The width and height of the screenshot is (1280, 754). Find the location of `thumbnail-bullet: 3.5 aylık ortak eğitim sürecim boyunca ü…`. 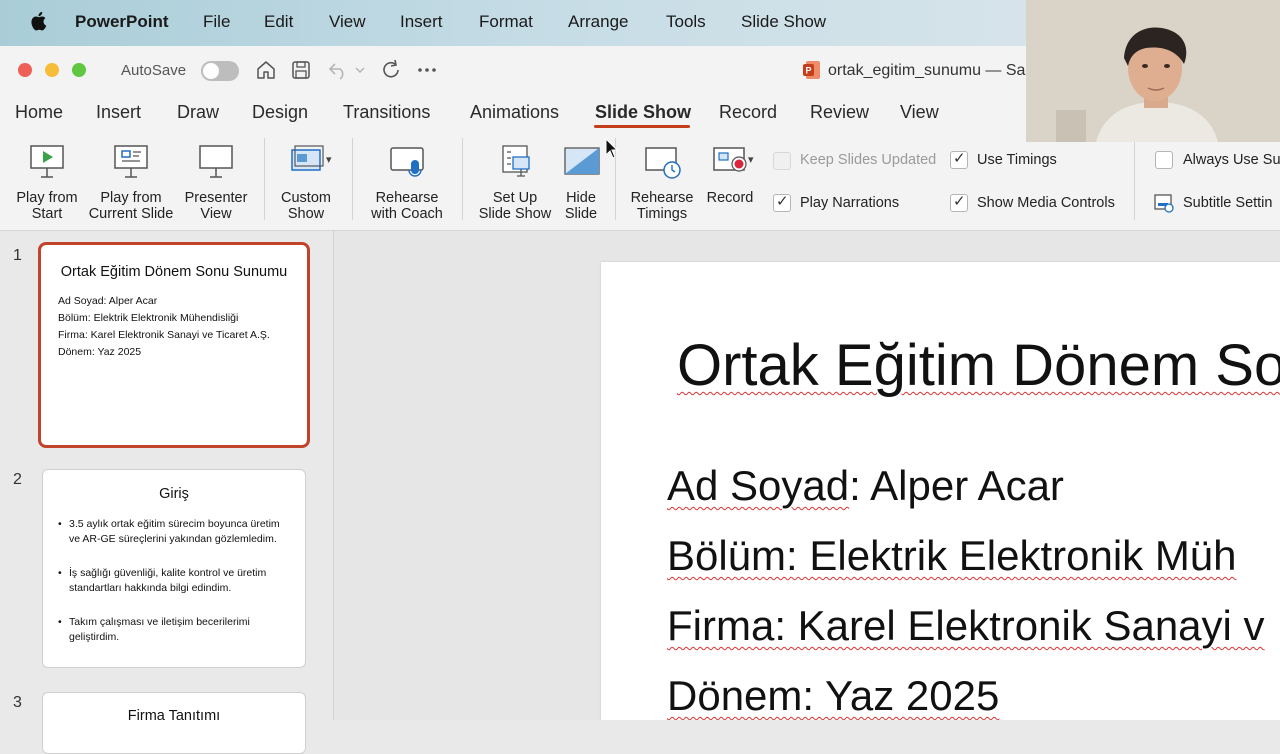

thumbnail-bullet: 3.5 aylık ortak eğitim sürecim boyunca ü… is located at coordinates (174, 532).